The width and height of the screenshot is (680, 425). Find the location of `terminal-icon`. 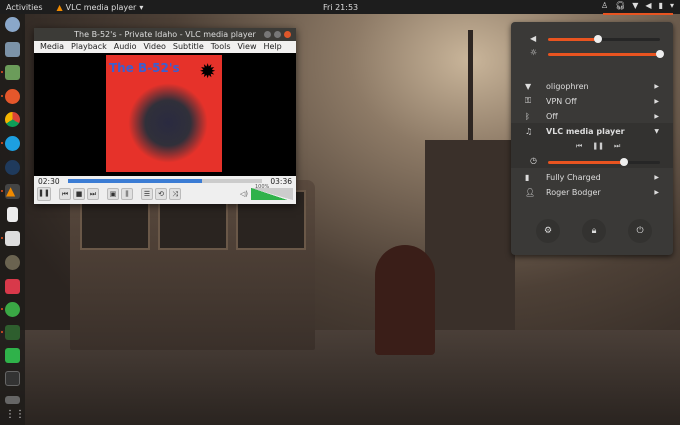

terminal-icon is located at coordinates (12, 378).